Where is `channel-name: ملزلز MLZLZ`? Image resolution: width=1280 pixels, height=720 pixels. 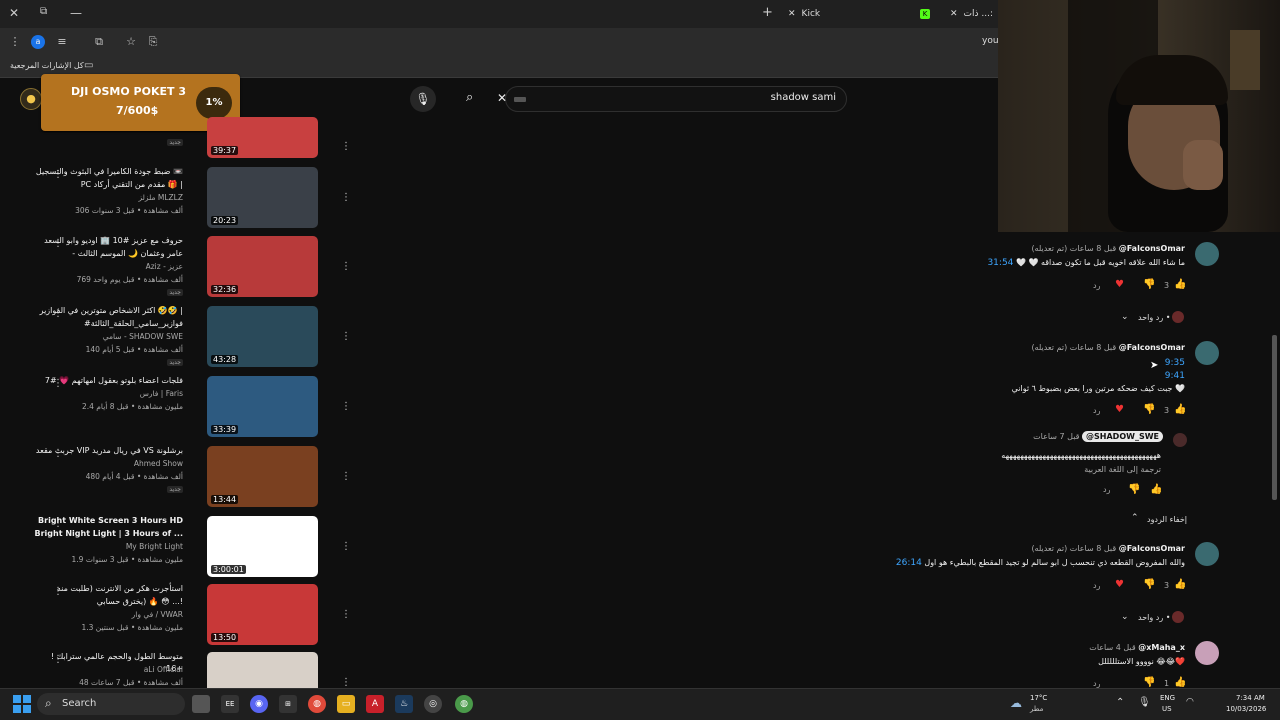 channel-name: ملزلز MLZLZ is located at coordinates (108, 197).